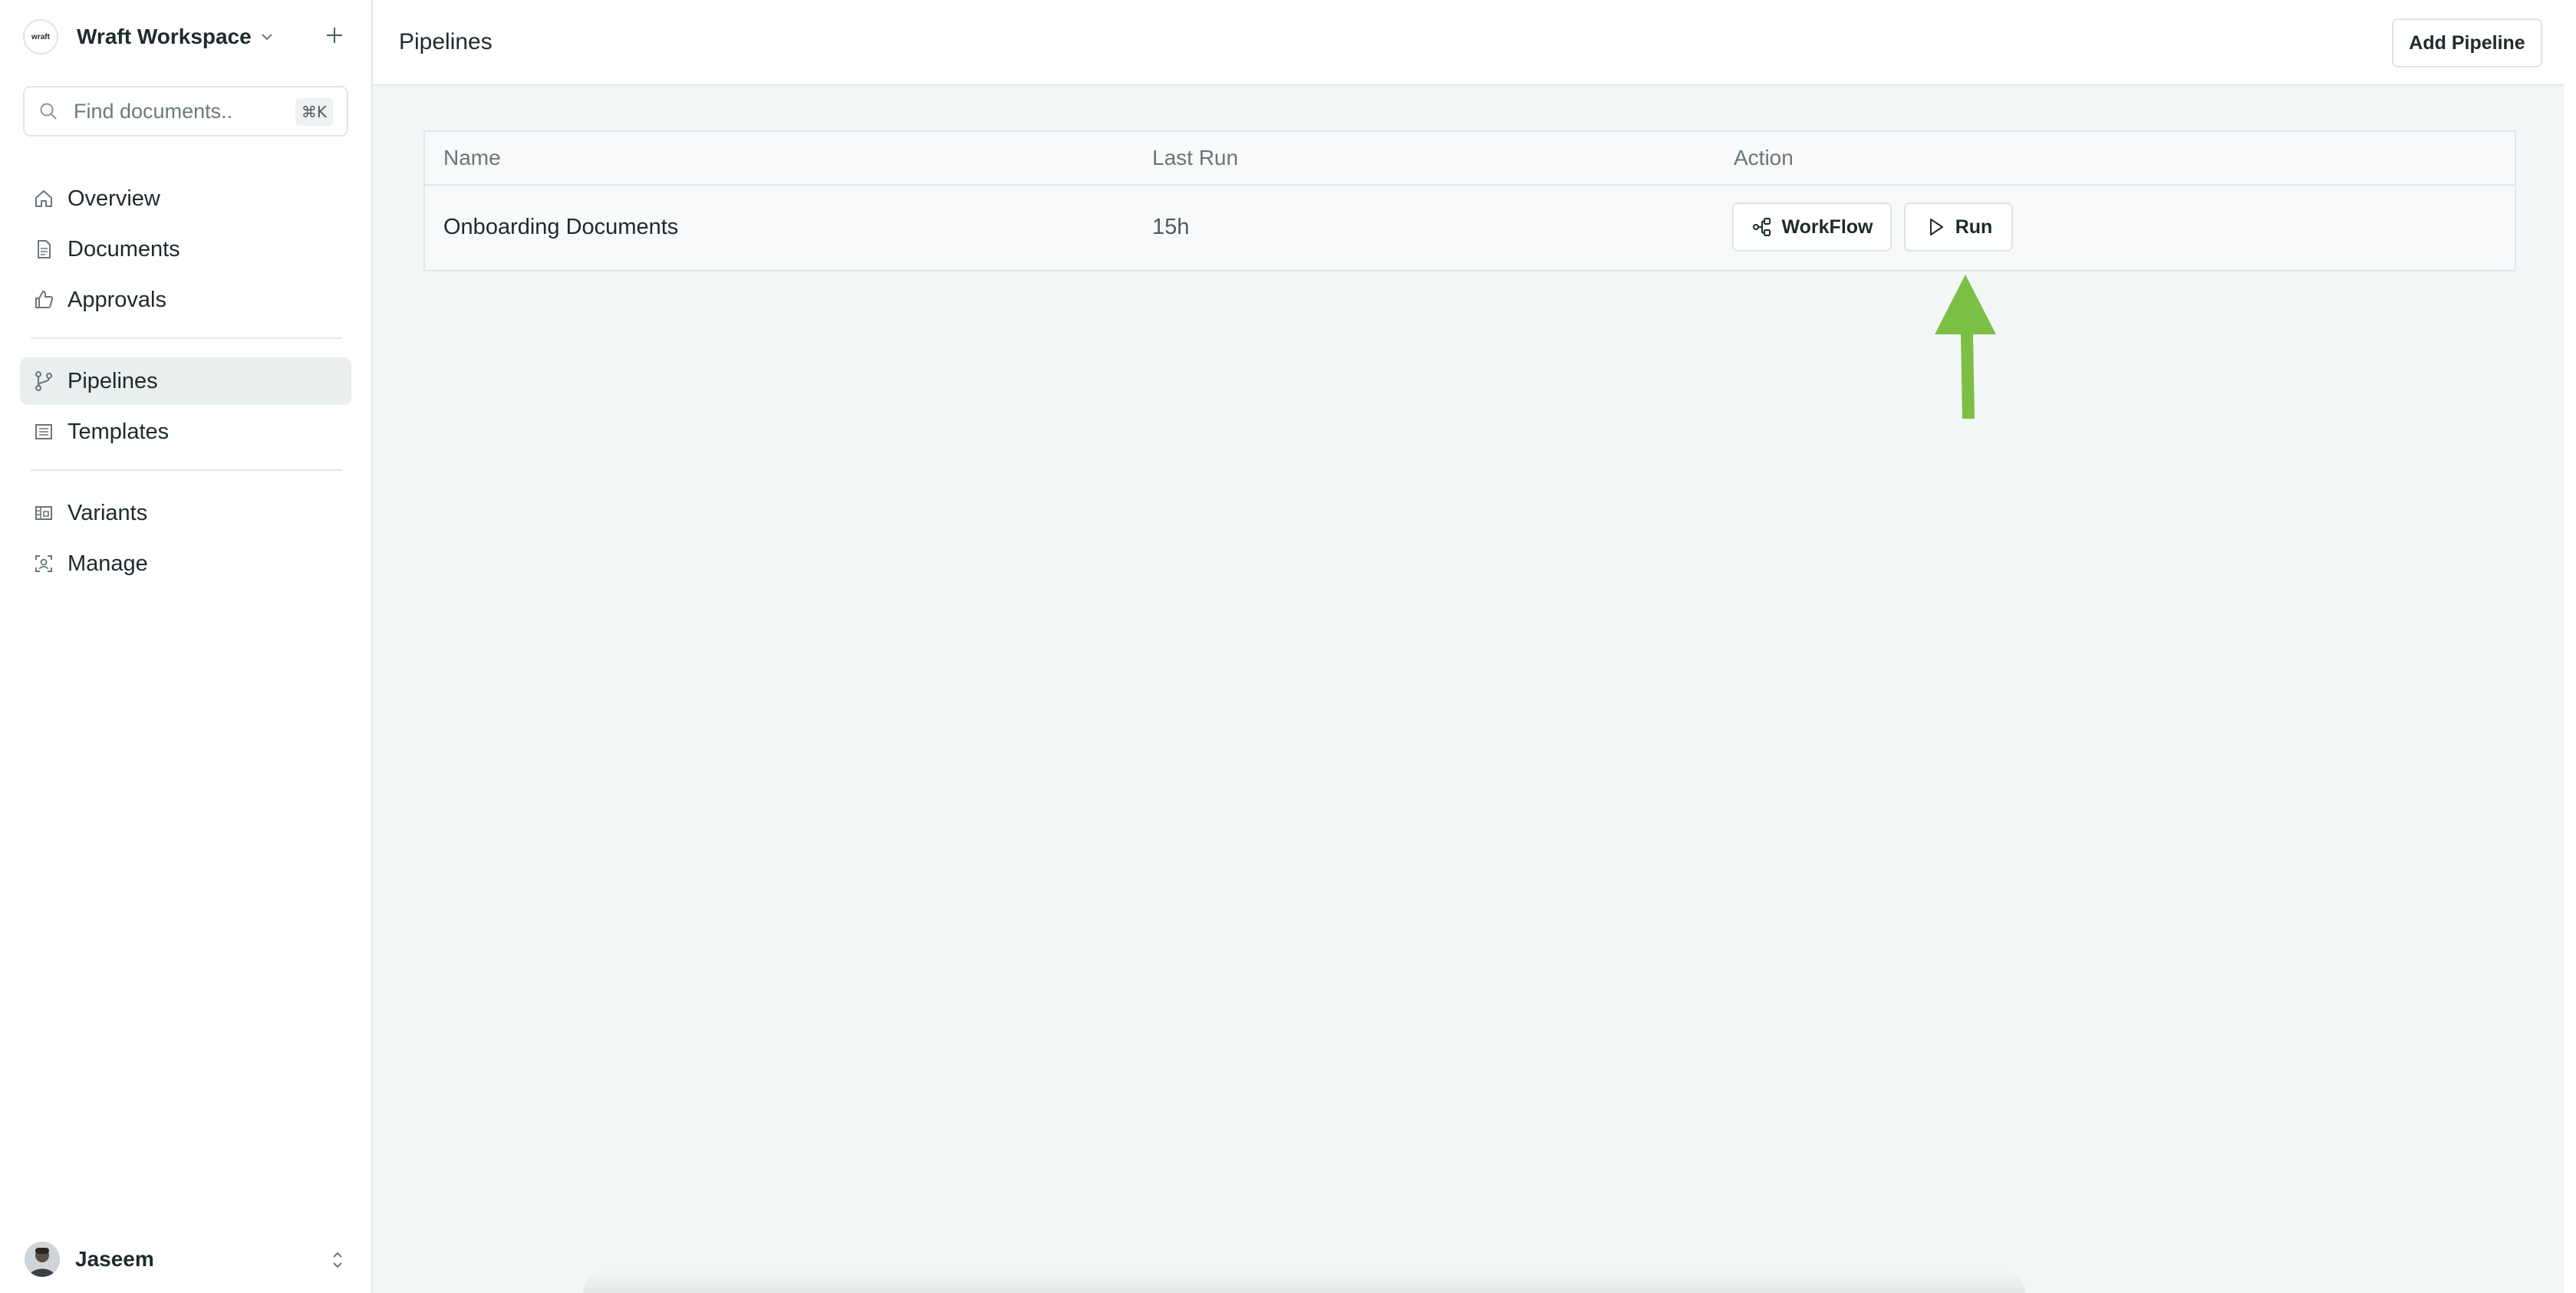  I want to click on sidebar-item-label: Variants, so click(108, 513).